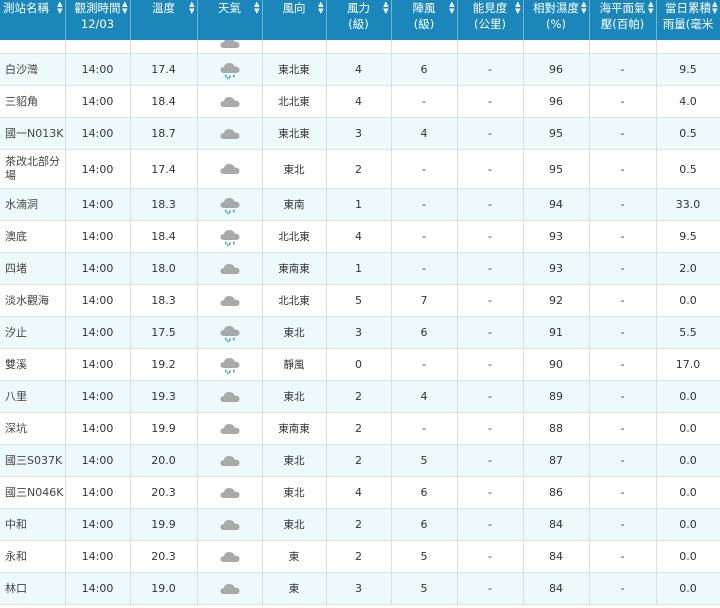  What do you see at coordinates (360, 169) in the screenshot?
I see `table-row: 茶改北部分場 14:00 17.4 東北 2- -95-0.5` at bounding box center [360, 169].